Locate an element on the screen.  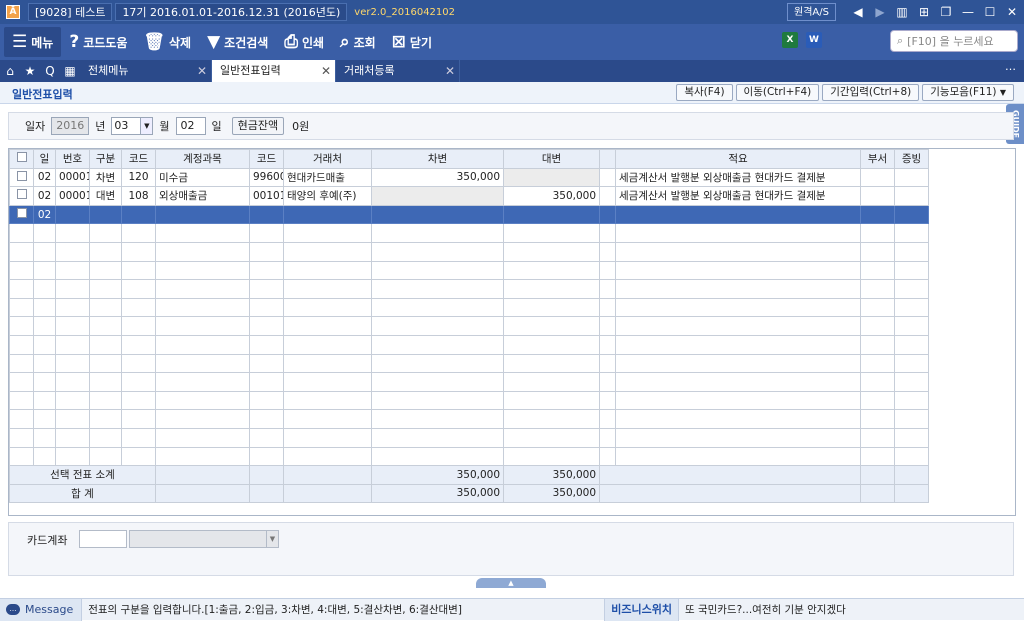
tab-all-menu: 전체메뉴 ✕ is located at coordinates (146, 71).